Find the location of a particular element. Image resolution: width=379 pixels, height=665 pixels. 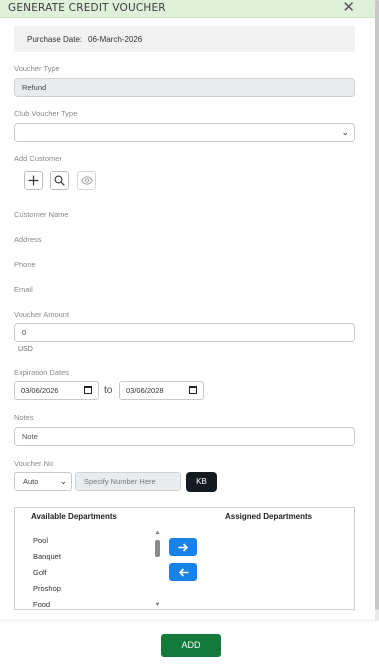

currency-unit: USD is located at coordinates (25, 349).